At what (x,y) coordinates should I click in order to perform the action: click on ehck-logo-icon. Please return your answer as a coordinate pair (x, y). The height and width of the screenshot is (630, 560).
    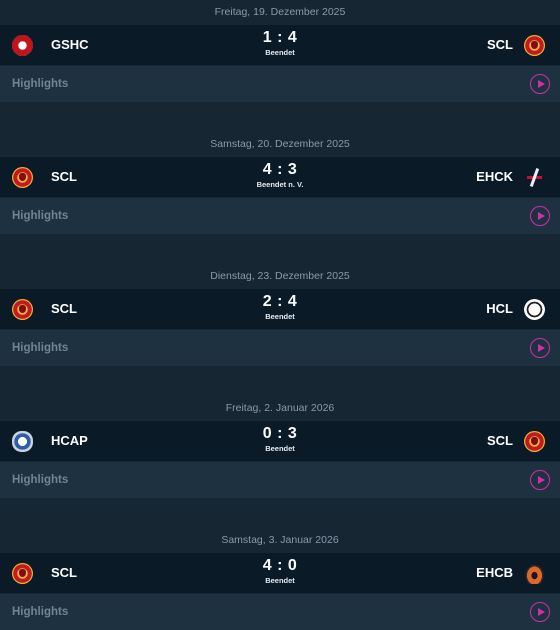
    Looking at the image, I should click on (534, 177).